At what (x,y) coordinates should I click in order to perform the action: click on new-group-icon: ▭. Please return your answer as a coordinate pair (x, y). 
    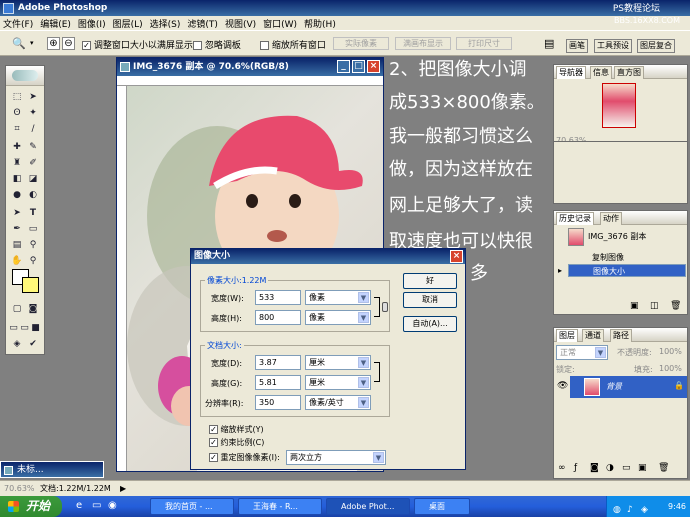
    Looking at the image, I should click on (626, 468).